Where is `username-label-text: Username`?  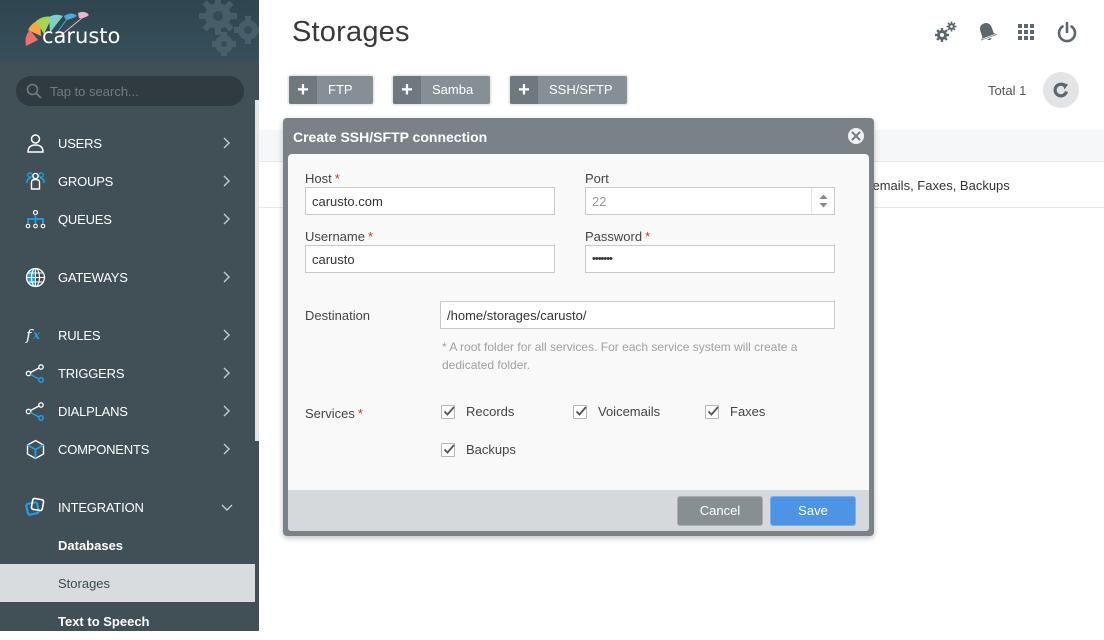 username-label-text: Username is located at coordinates (335, 236).